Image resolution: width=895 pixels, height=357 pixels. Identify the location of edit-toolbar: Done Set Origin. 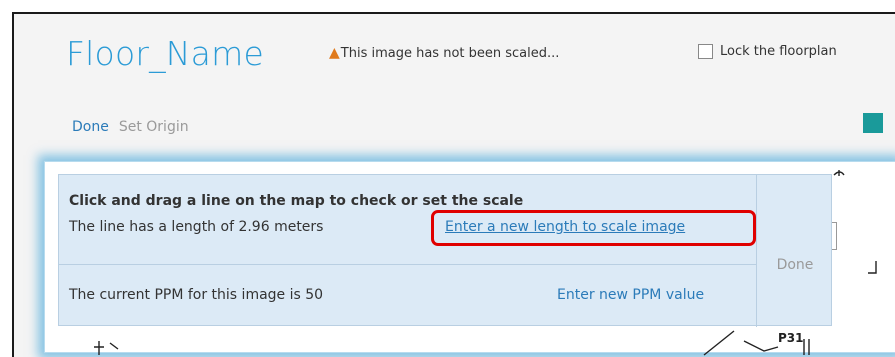
(130, 127).